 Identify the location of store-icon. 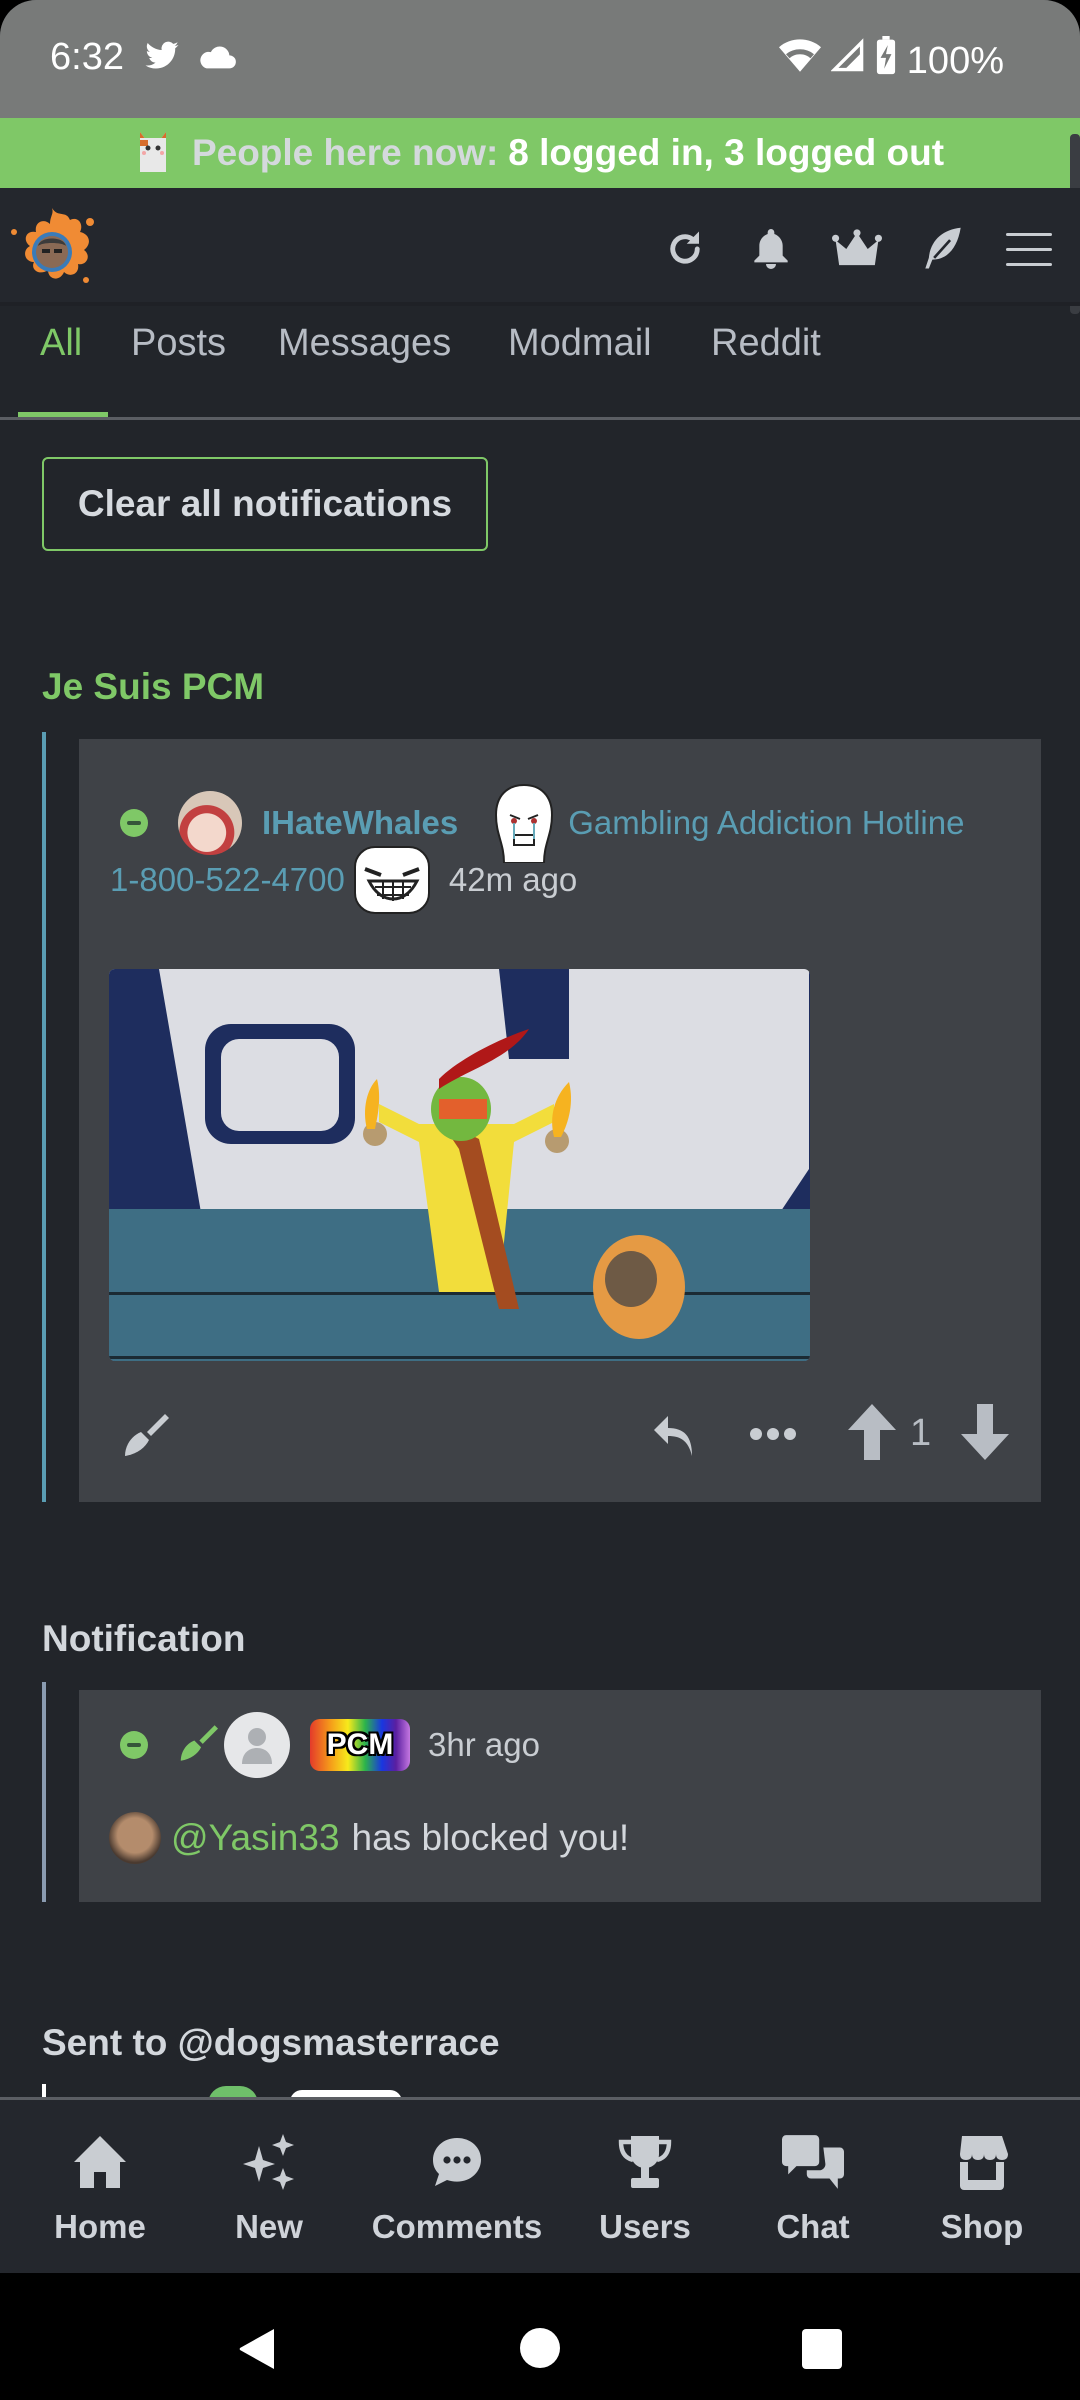
(982, 2162).